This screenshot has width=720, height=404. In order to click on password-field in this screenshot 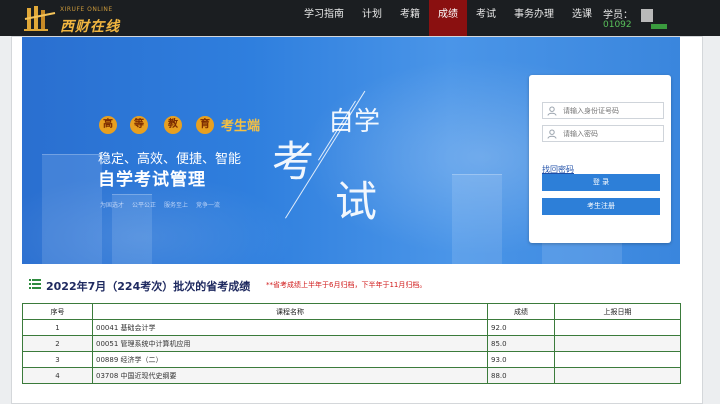, I will do `click(603, 133)`.